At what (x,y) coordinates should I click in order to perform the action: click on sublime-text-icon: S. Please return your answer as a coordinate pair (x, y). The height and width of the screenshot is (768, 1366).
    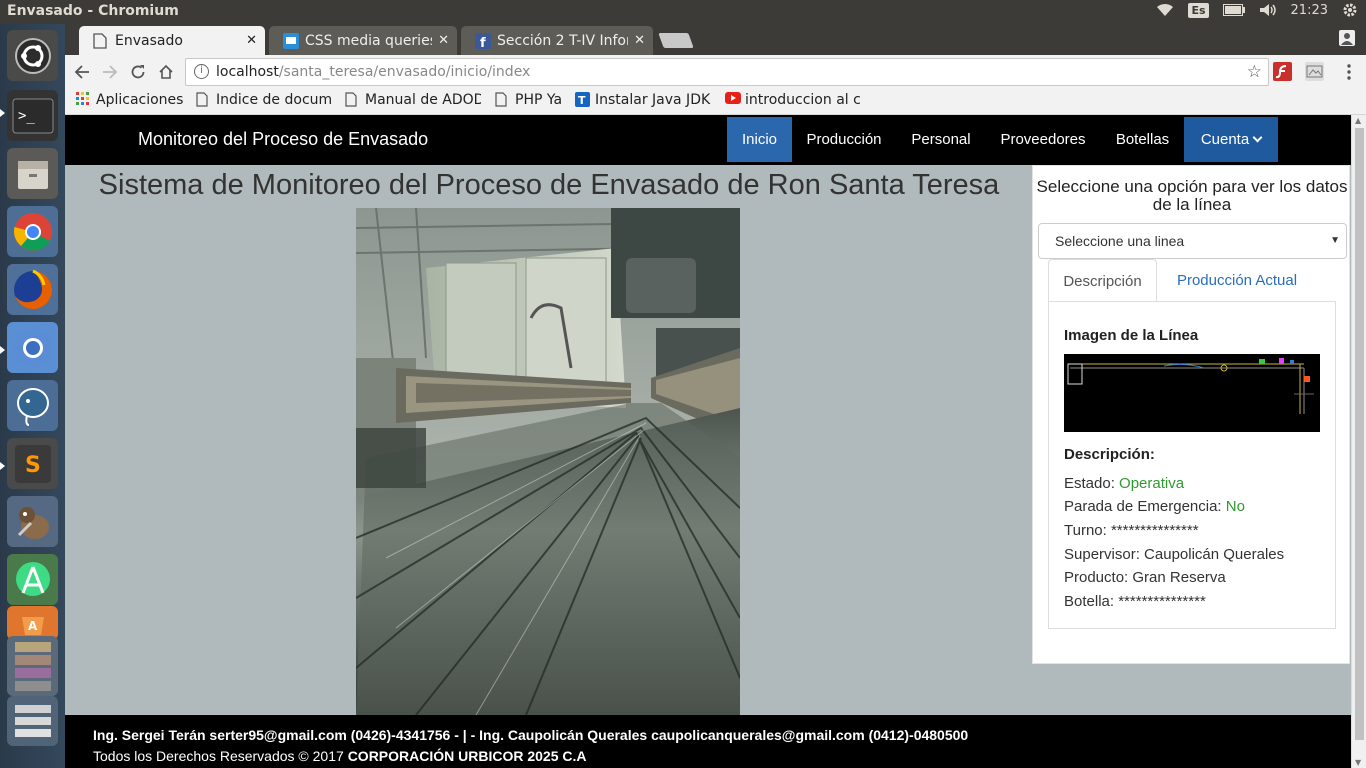
    Looking at the image, I should click on (32, 463).